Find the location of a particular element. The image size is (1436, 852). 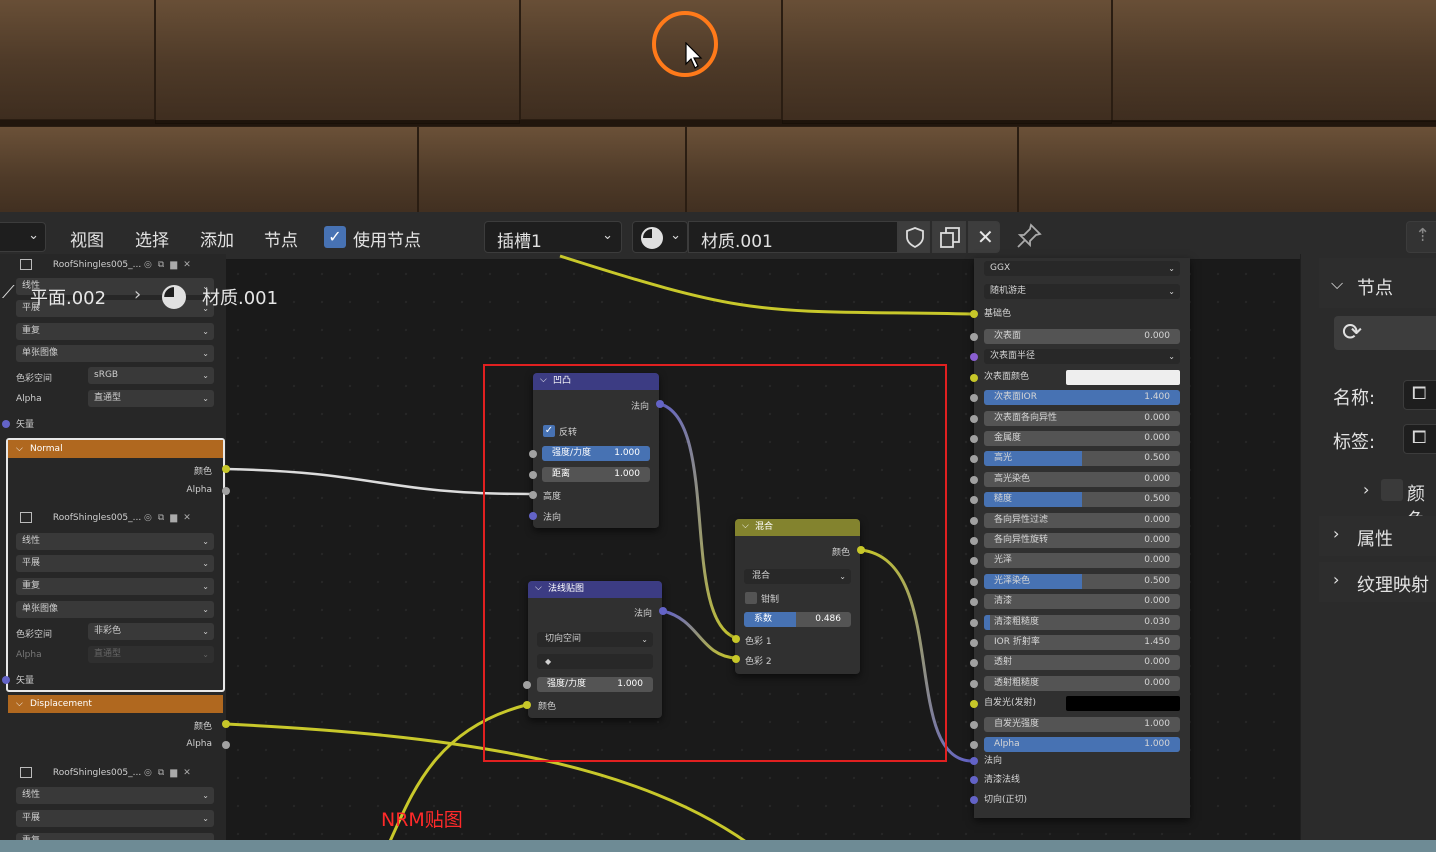

normal-color-output-socket is located at coordinates (226, 469).